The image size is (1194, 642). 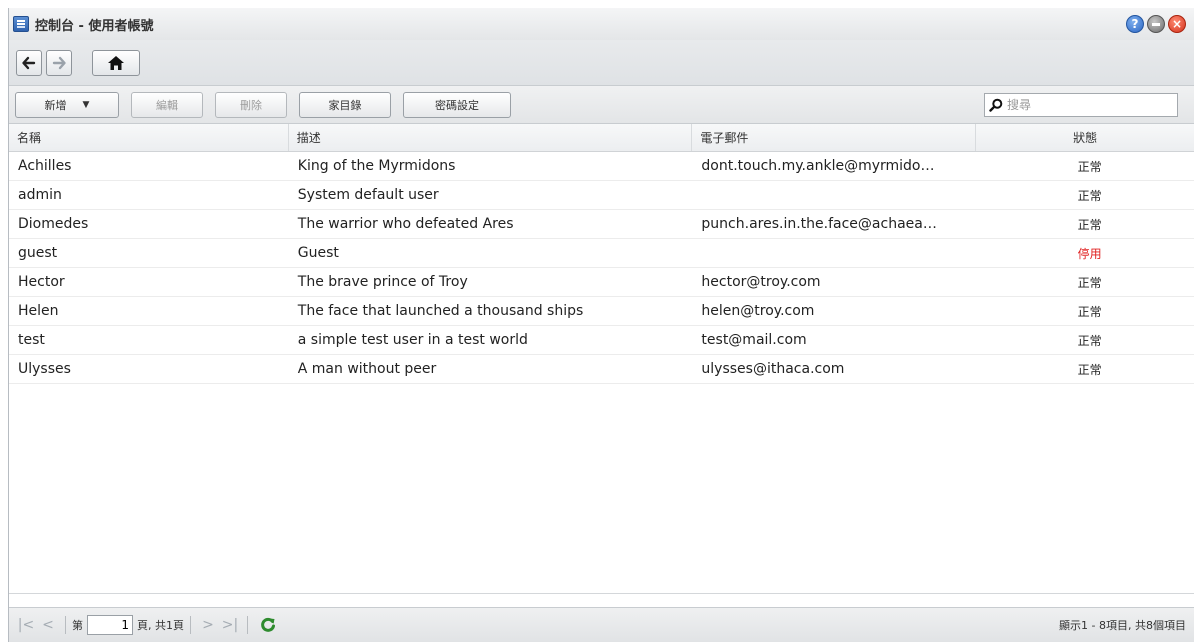 I want to click on minimize-button, so click(x=1156, y=24).